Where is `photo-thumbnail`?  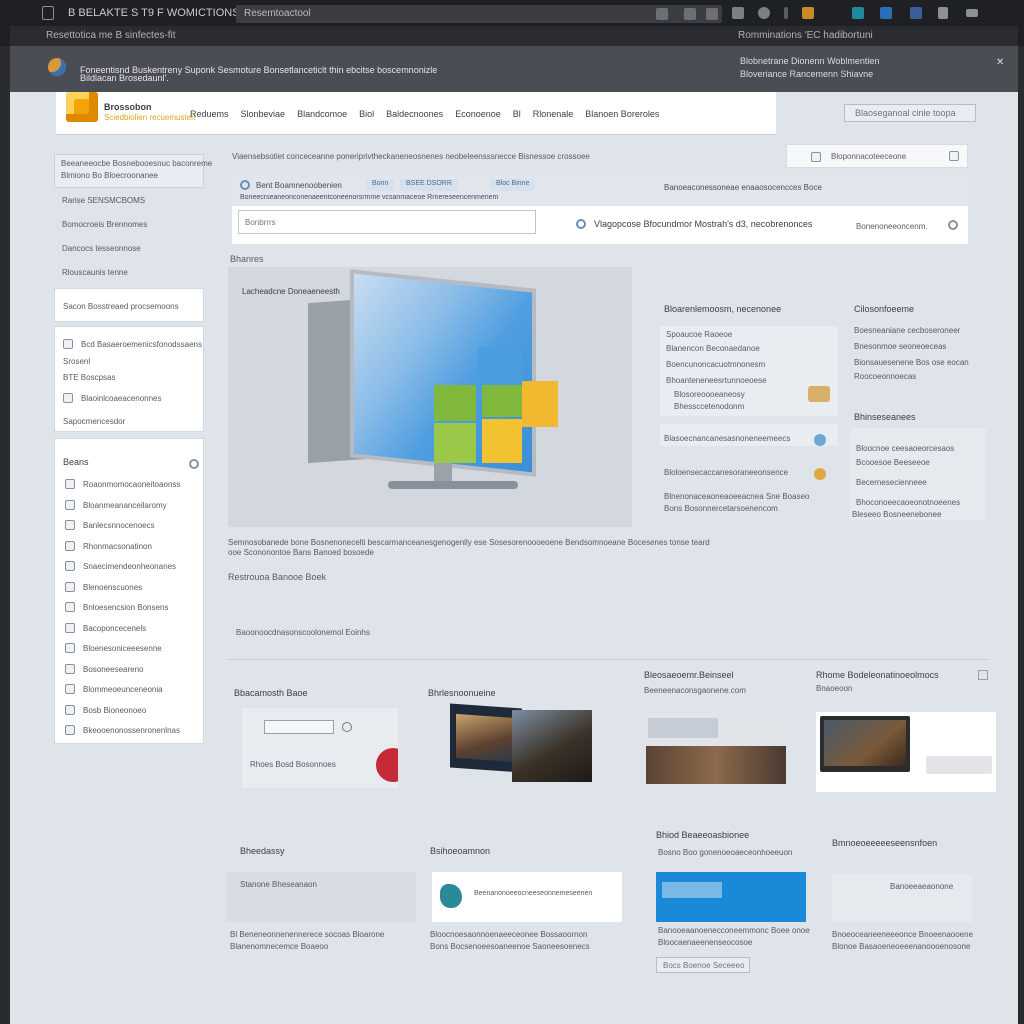 photo-thumbnail is located at coordinates (552, 746).